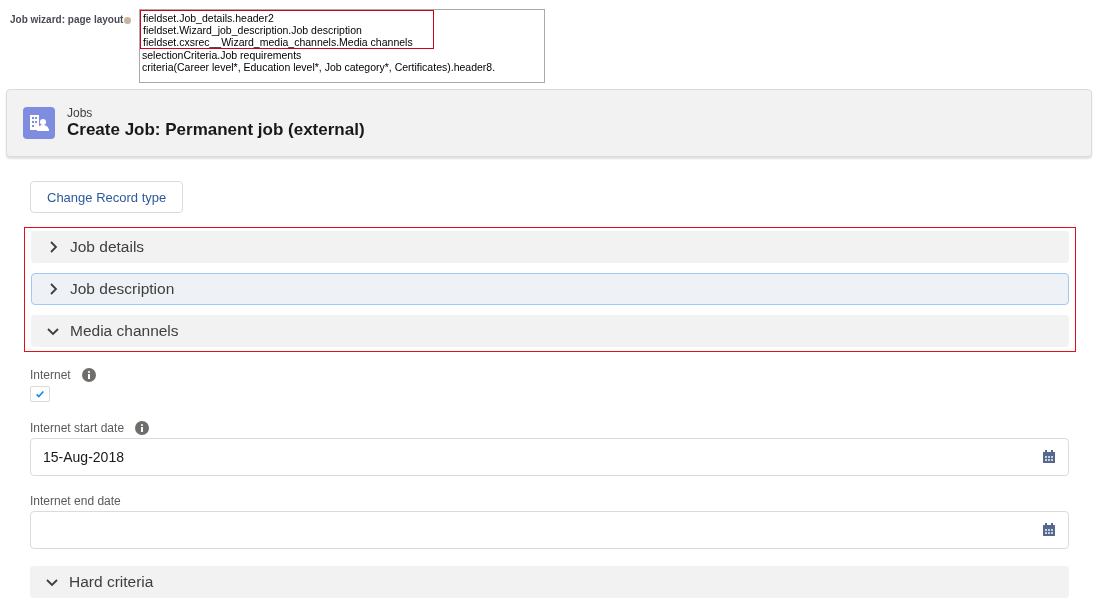  What do you see at coordinates (107, 197) in the screenshot?
I see `change-record-type-button: Change Record type` at bounding box center [107, 197].